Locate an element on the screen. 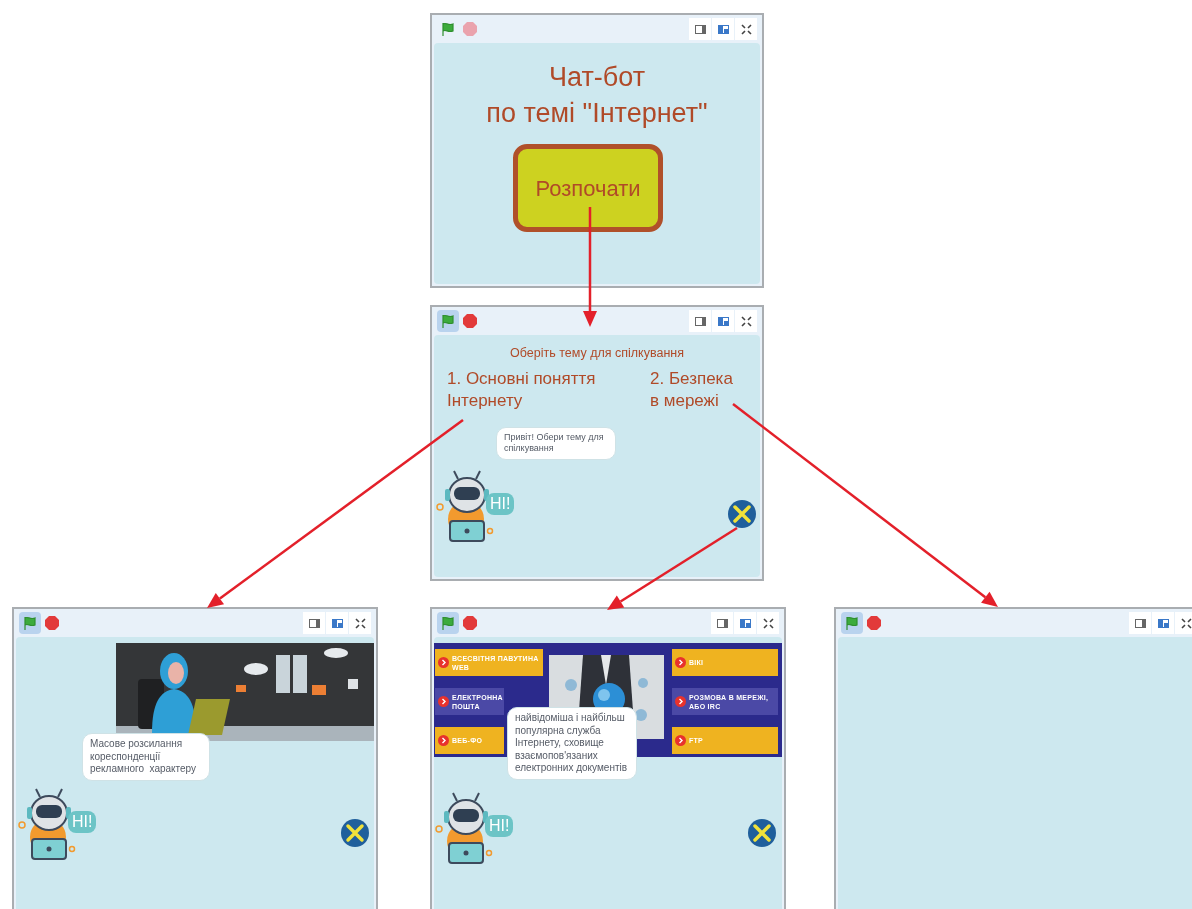 The height and width of the screenshot is (909, 1192). speech-bubble: найвідоміша і найбільш популярна служба Інтернету, сховище взаємопов'язаних електронних документів is located at coordinates (572, 743).